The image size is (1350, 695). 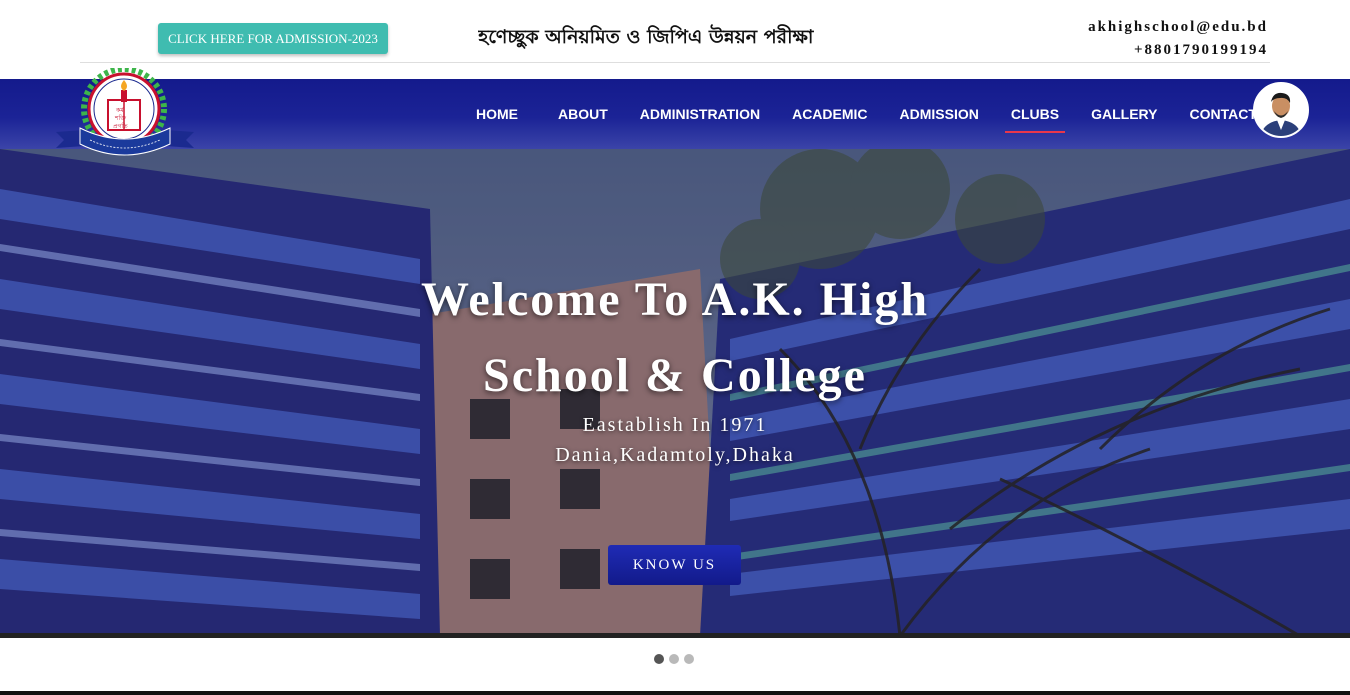 I want to click on nav-administration: ADMINISTRATION, so click(x=700, y=114).